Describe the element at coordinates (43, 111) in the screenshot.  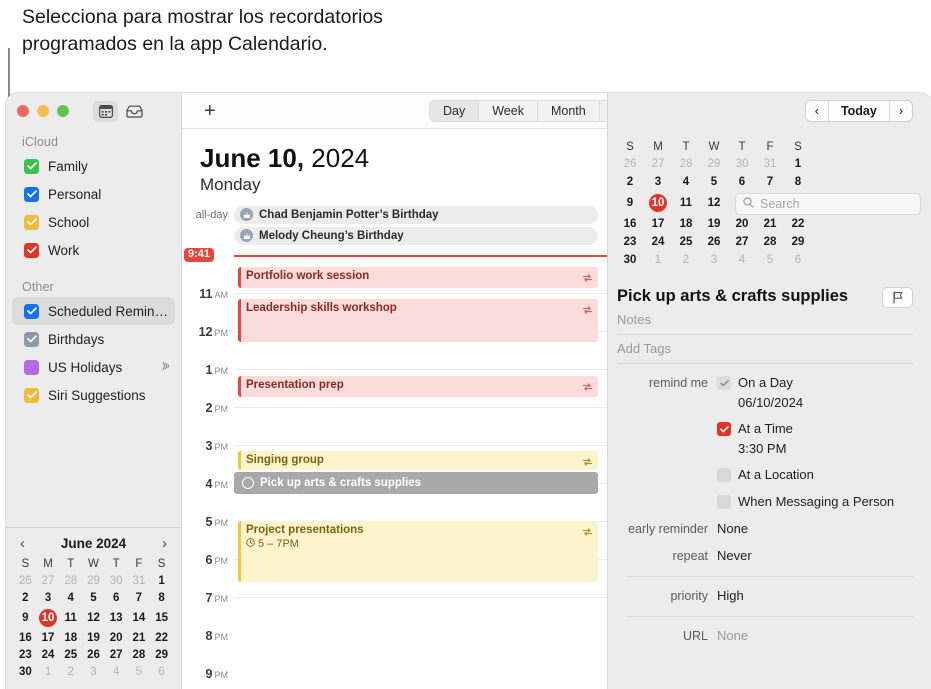
I see `minimize-window-button` at that location.